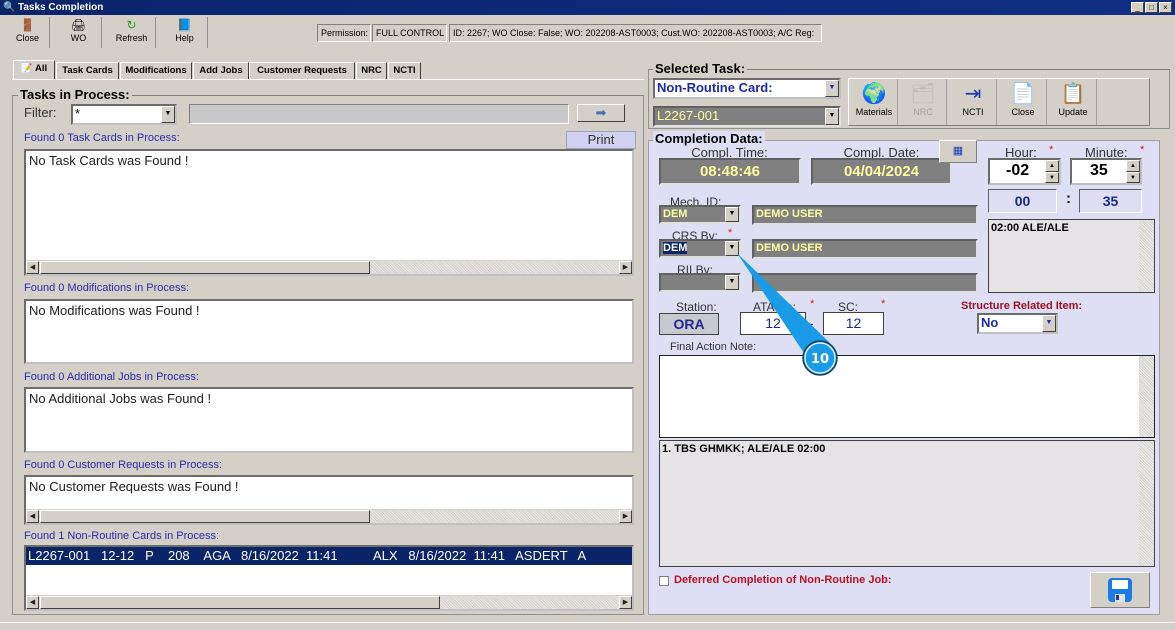 Image resolution: width=1175 pixels, height=630 pixels. What do you see at coordinates (78, 38) in the screenshot?
I see `wo-label: WO` at bounding box center [78, 38].